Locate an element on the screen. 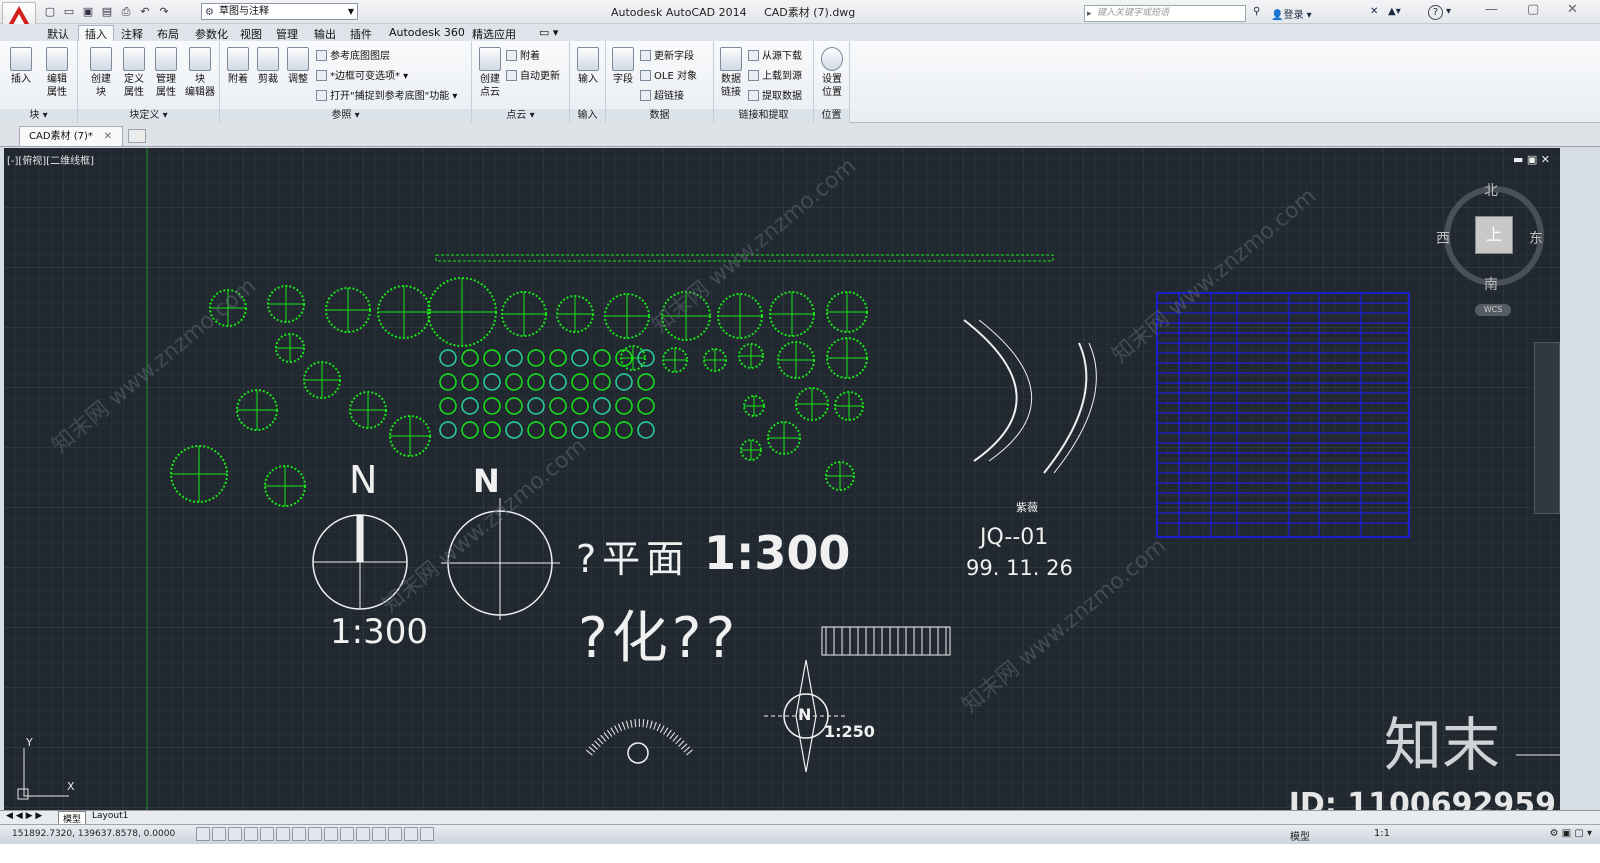  annotation-scale: 1:1 is located at coordinates (1382, 833).